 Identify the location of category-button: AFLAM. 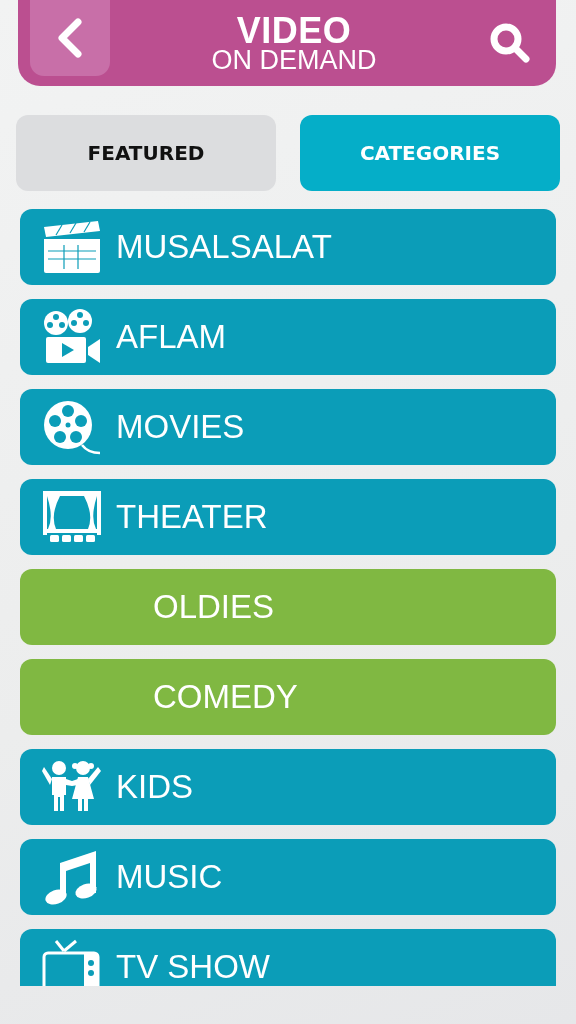
(288, 337).